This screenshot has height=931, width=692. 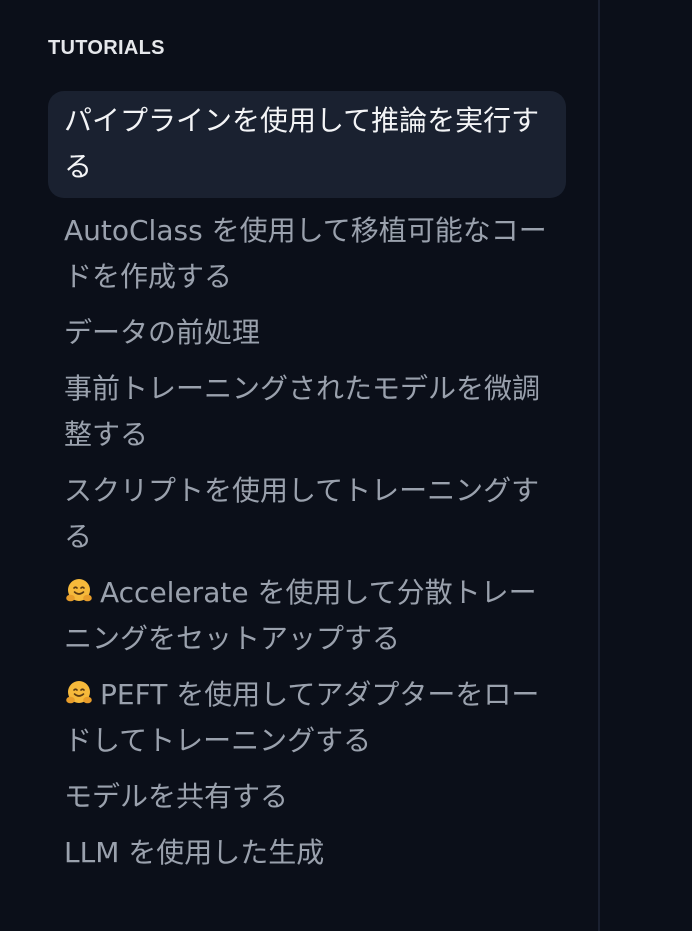 I want to click on sidebar-item-preprocessing: データの前処理, so click(x=307, y=333).